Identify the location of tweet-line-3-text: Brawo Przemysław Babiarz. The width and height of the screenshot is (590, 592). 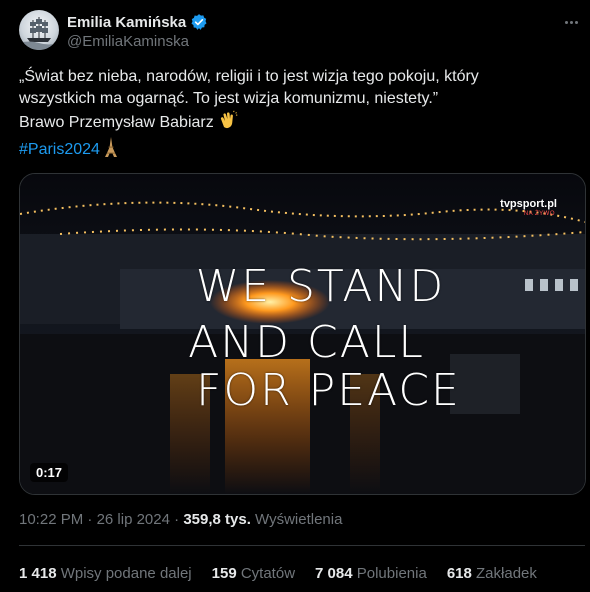
(116, 122).